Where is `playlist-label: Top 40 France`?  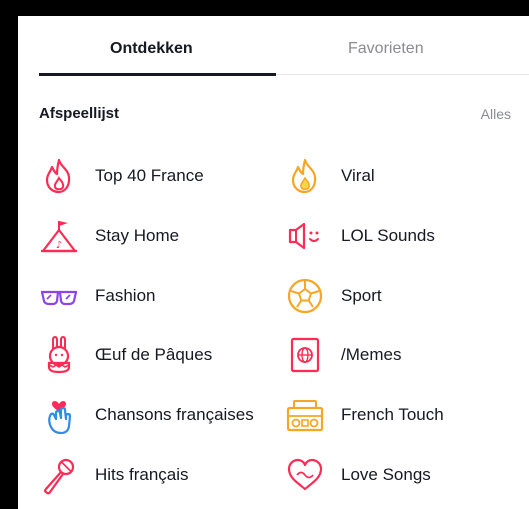 playlist-label: Top 40 France is located at coordinates (149, 175).